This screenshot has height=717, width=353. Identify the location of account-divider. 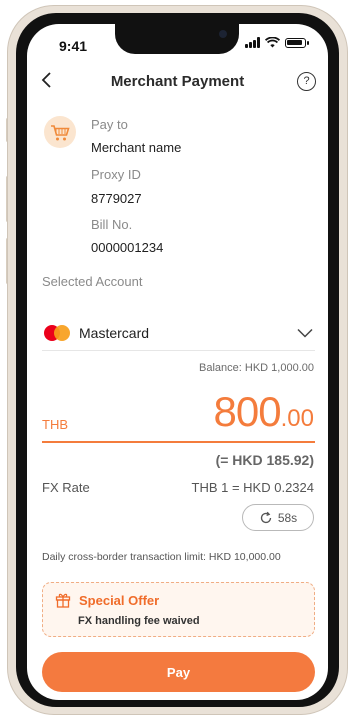
(178, 350).